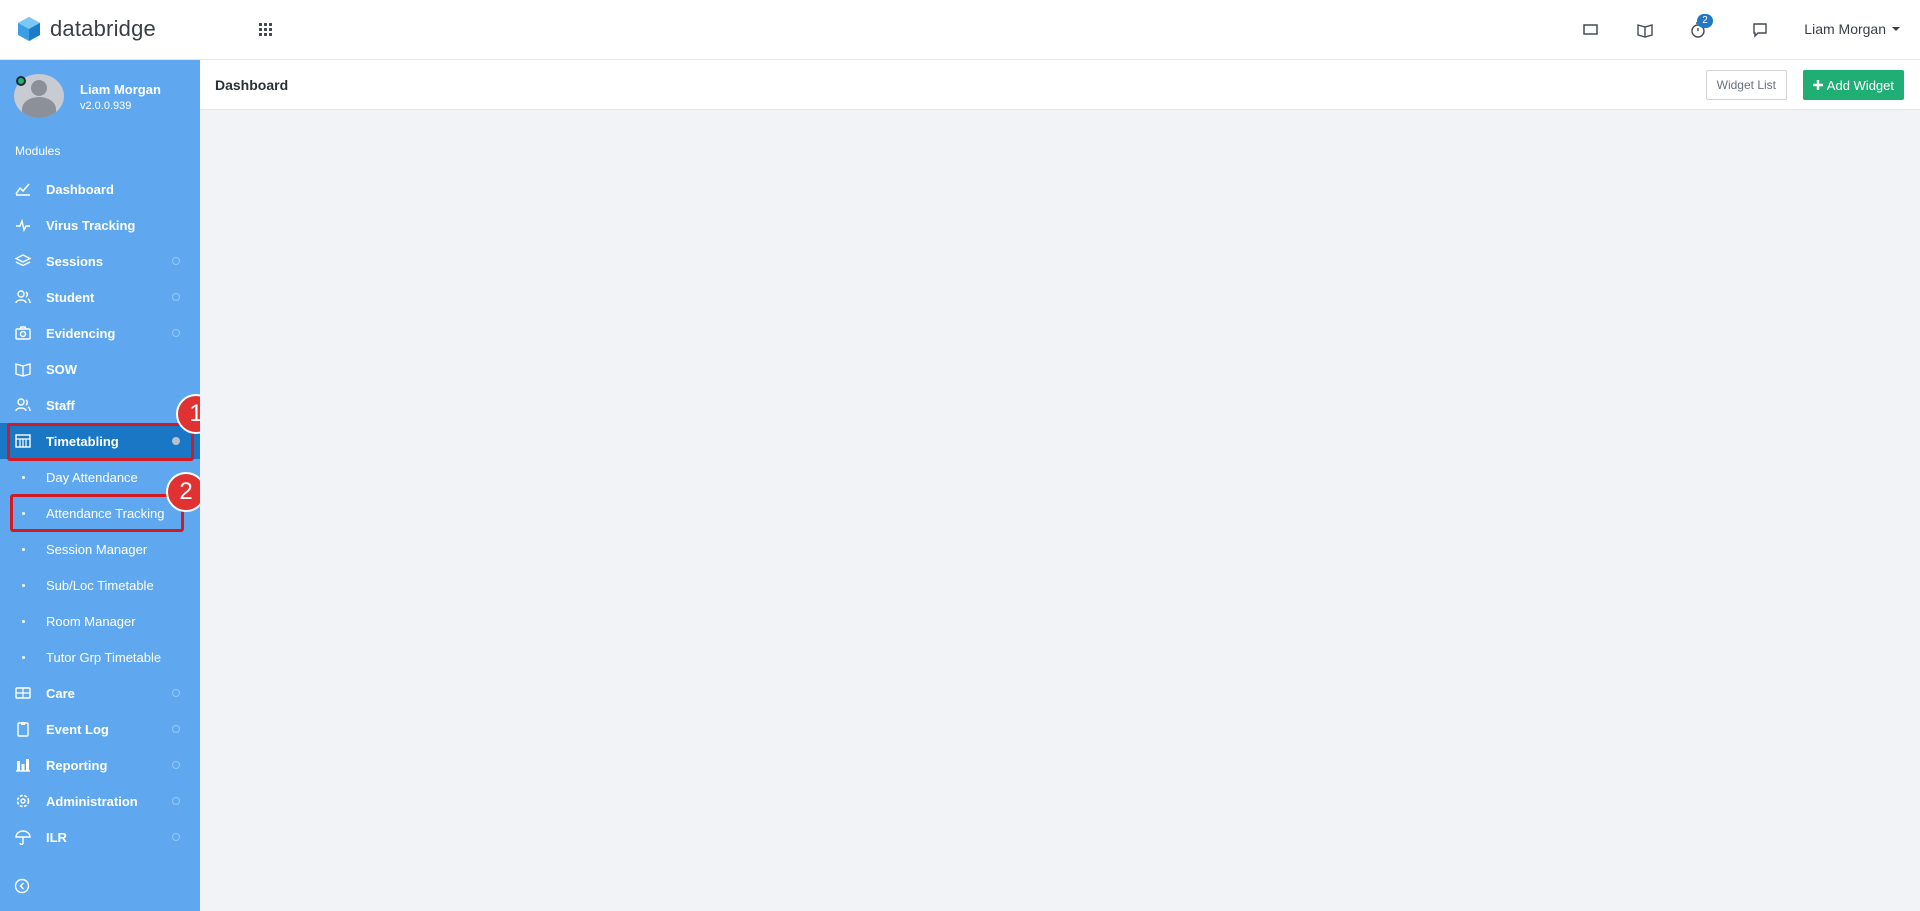 Image resolution: width=1920 pixels, height=911 pixels. I want to click on sidebar-item-virus-tracking: Virus Tracking, so click(100, 225).